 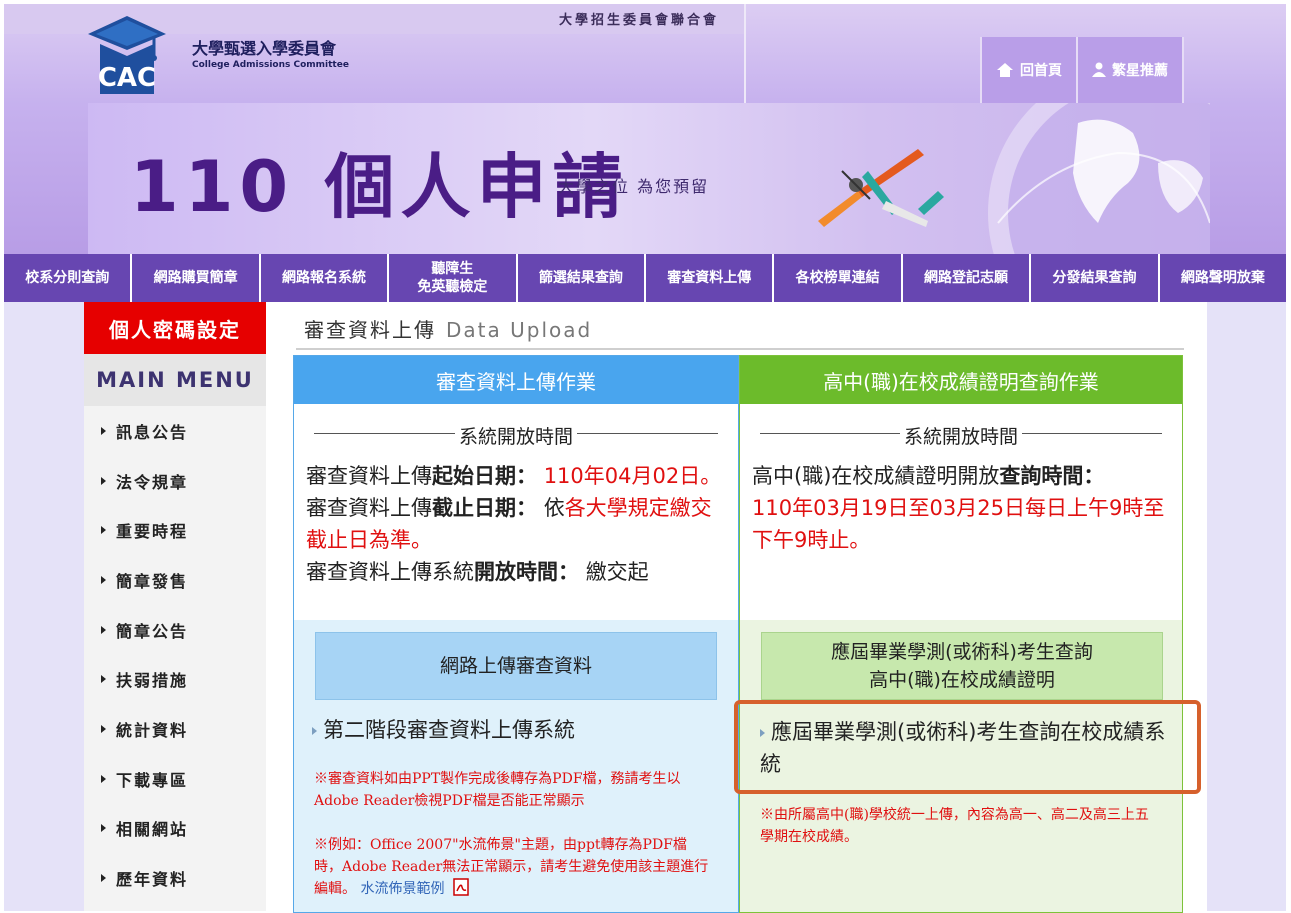 I want to click on main-menu-title: MAIN MENU, so click(x=175, y=380).